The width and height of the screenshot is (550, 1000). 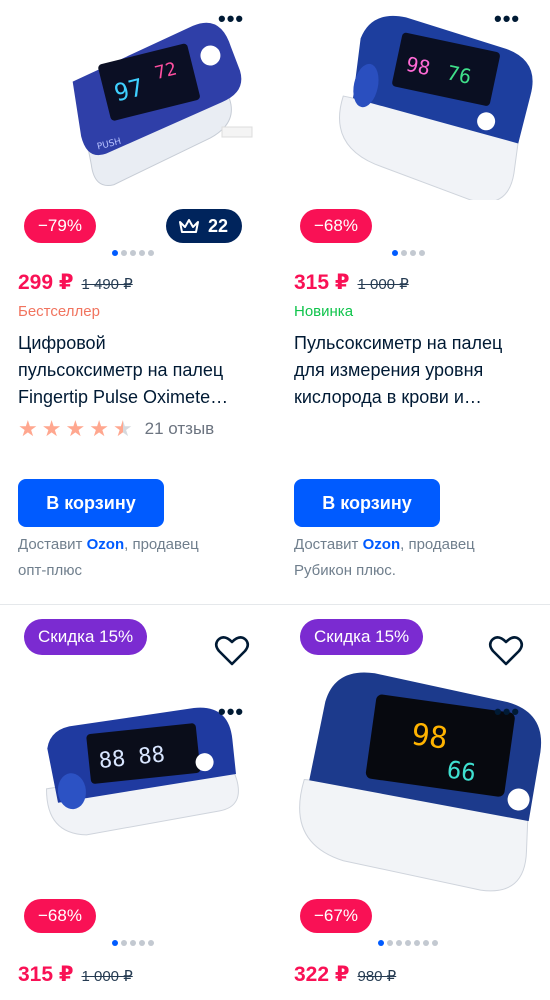 I want to click on seller-name: Рубикон плюс., so click(x=345, y=570).